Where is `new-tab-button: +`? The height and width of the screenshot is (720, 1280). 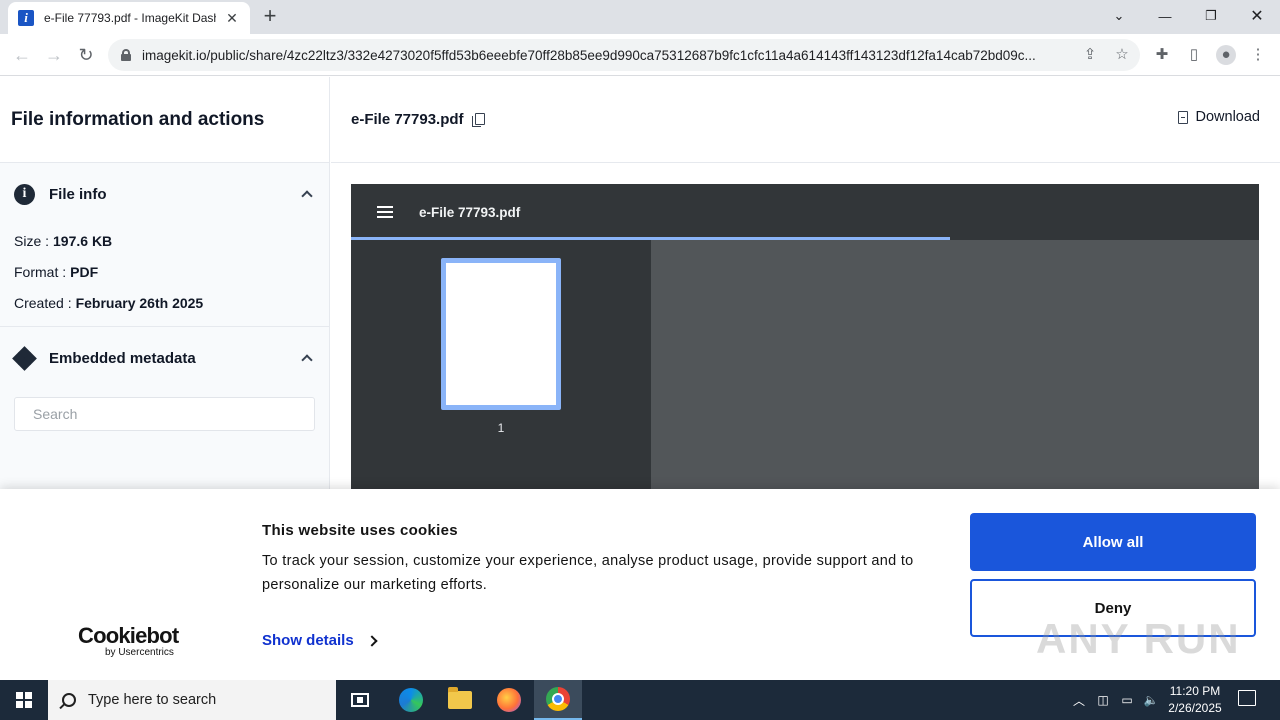
new-tab-button: + is located at coordinates (270, 17).